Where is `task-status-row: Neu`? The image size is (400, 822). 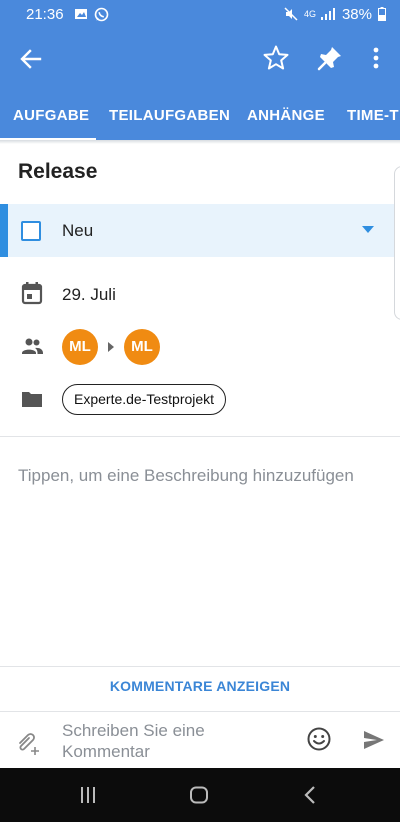
task-status-row: Neu is located at coordinates (197, 230).